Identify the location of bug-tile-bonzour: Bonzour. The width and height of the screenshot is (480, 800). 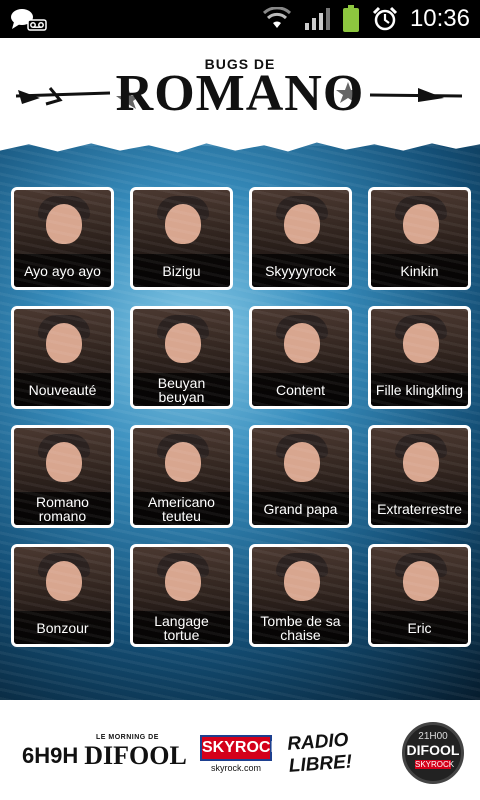
(62, 595).